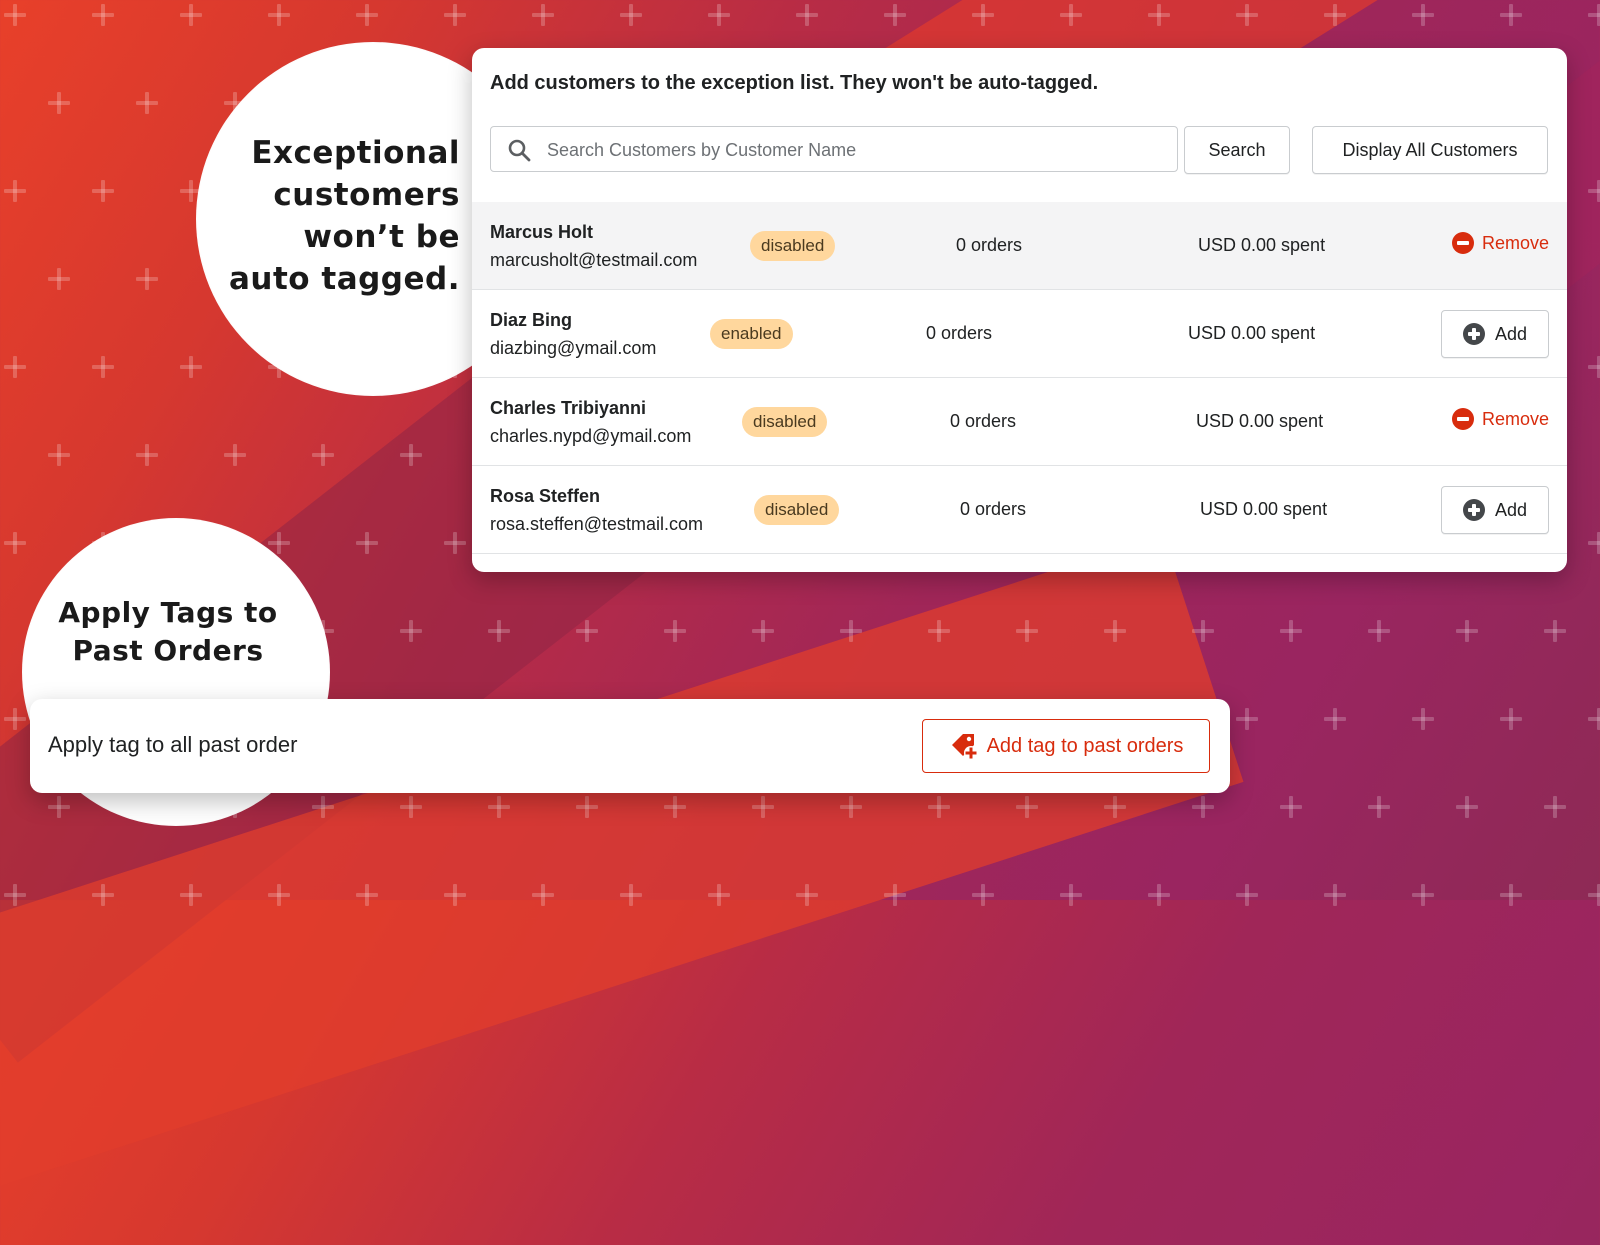 This screenshot has height=1245, width=1600. I want to click on customer-email: charles.nypd@ymail.com, so click(591, 436).